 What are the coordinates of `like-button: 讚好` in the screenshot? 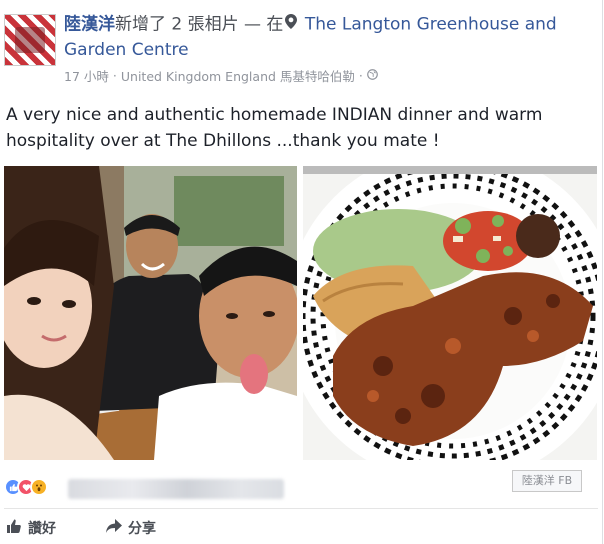 It's located at (31, 528).